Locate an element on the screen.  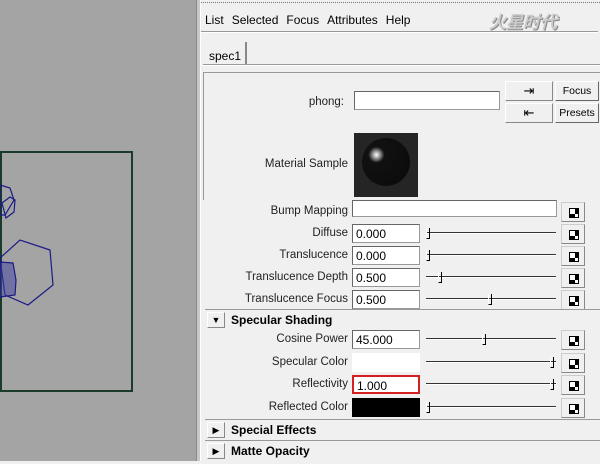
menu-focus: Focus is located at coordinates (302, 20).